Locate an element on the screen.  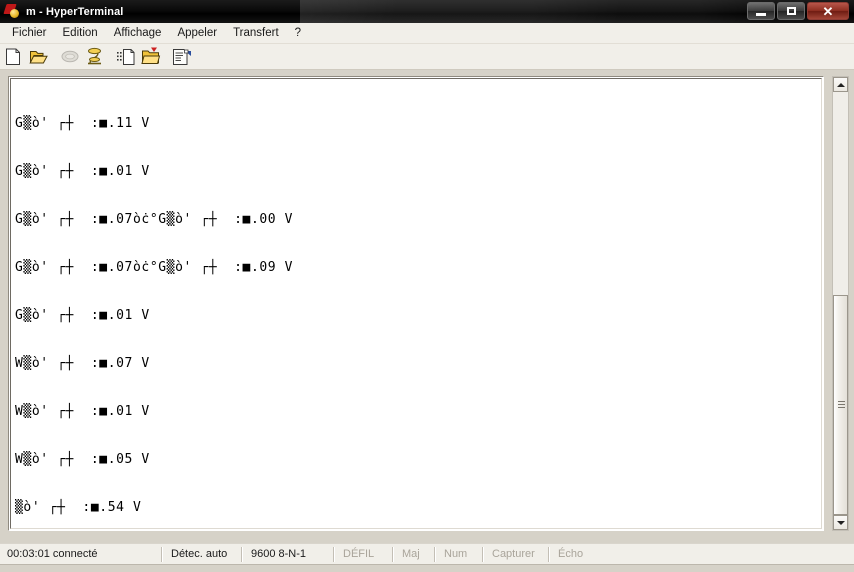
close-button: ✕ is located at coordinates (828, 11).